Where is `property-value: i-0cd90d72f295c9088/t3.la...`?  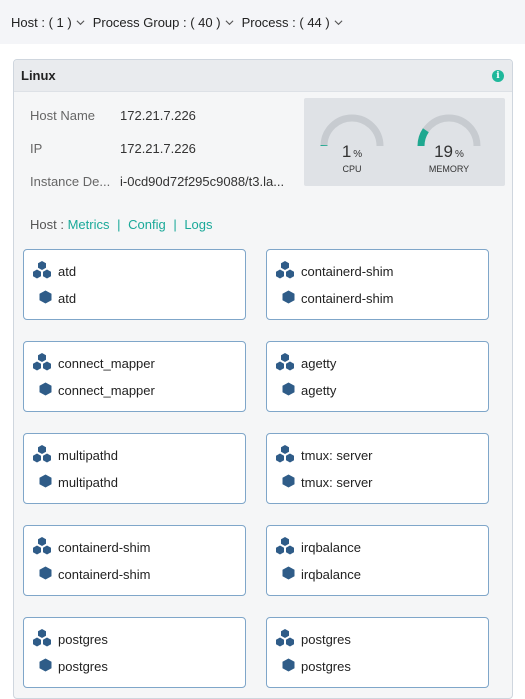 property-value: i-0cd90d72f295c9088/t3.la... is located at coordinates (202, 181).